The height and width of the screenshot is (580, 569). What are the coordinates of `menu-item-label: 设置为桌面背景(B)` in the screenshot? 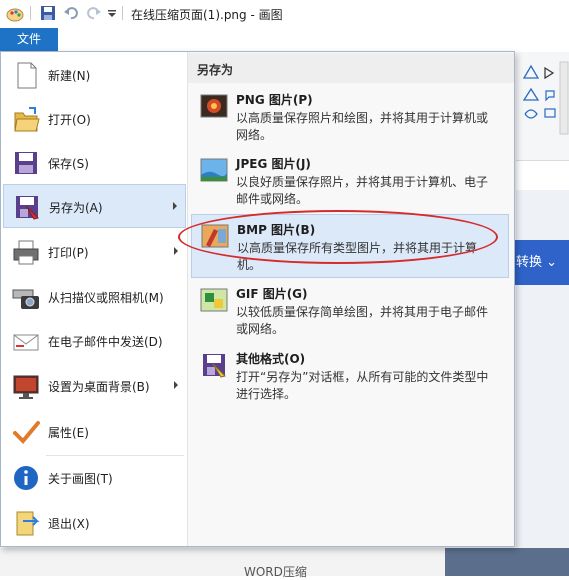 It's located at (99, 387).